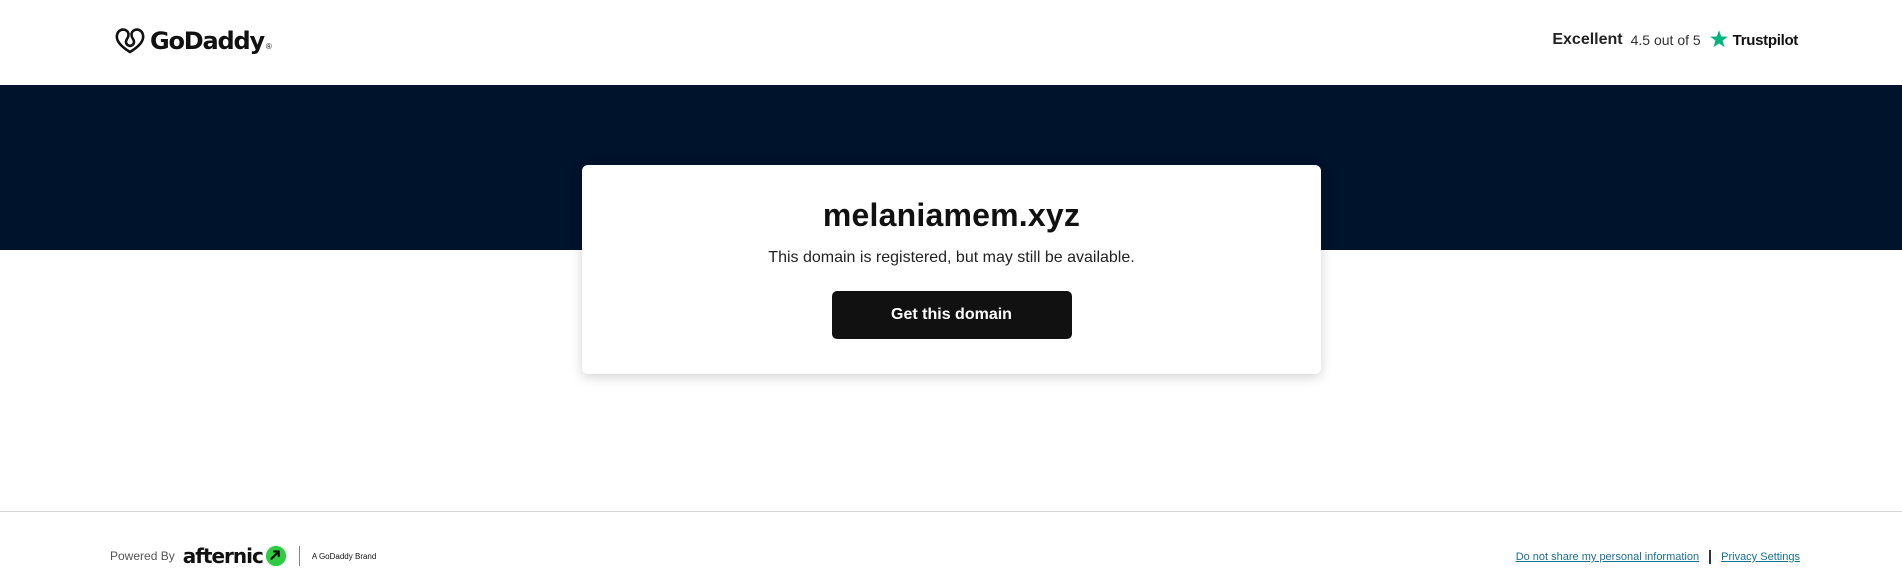 Image resolution: width=1902 pixels, height=581 pixels. What do you see at coordinates (275, 556) in the screenshot?
I see `afternic-icon` at bounding box center [275, 556].